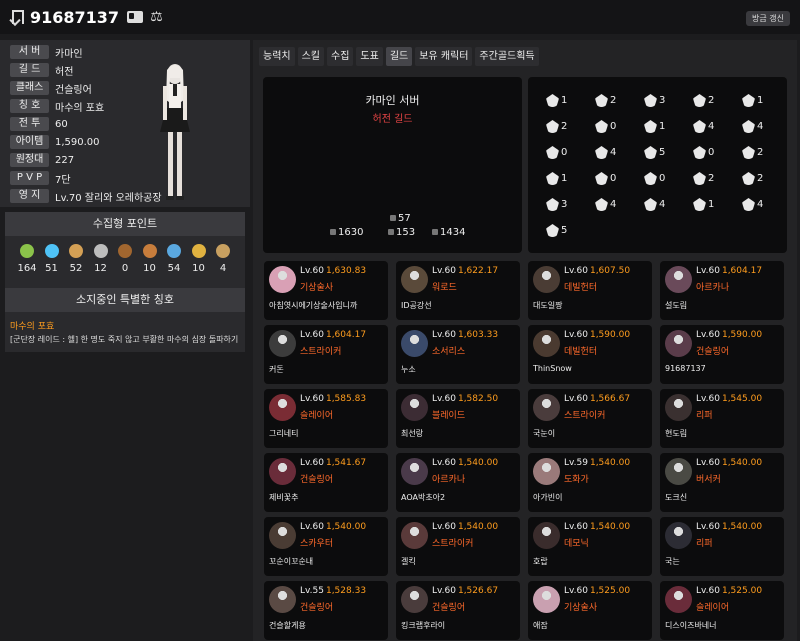  Describe the element at coordinates (742, 591) in the screenshot. I see `member-item-level: 1,525.00` at that location.